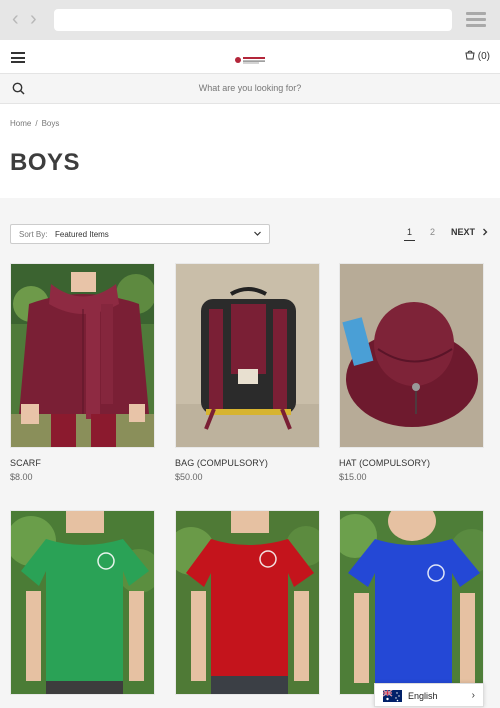 The height and width of the screenshot is (708, 500). What do you see at coordinates (248, 463) in the screenshot?
I see `product-name: BAG (COMPULSORY)` at bounding box center [248, 463].